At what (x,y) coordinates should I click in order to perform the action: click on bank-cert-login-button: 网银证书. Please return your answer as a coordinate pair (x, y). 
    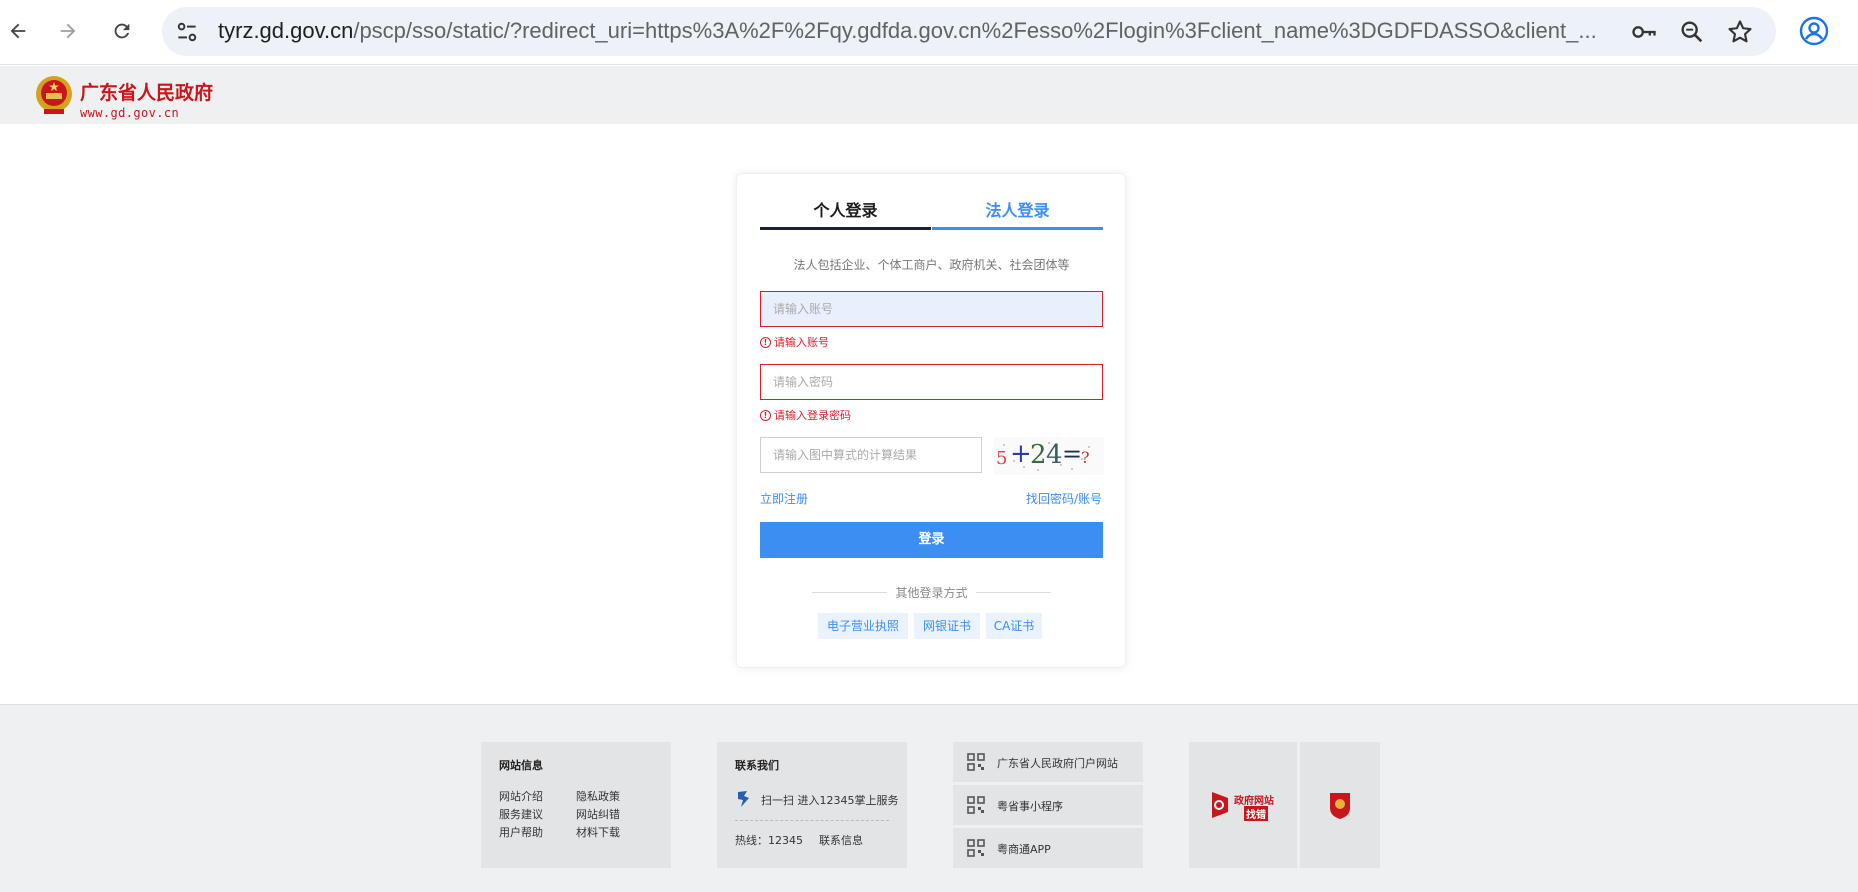
    Looking at the image, I should click on (947, 626).